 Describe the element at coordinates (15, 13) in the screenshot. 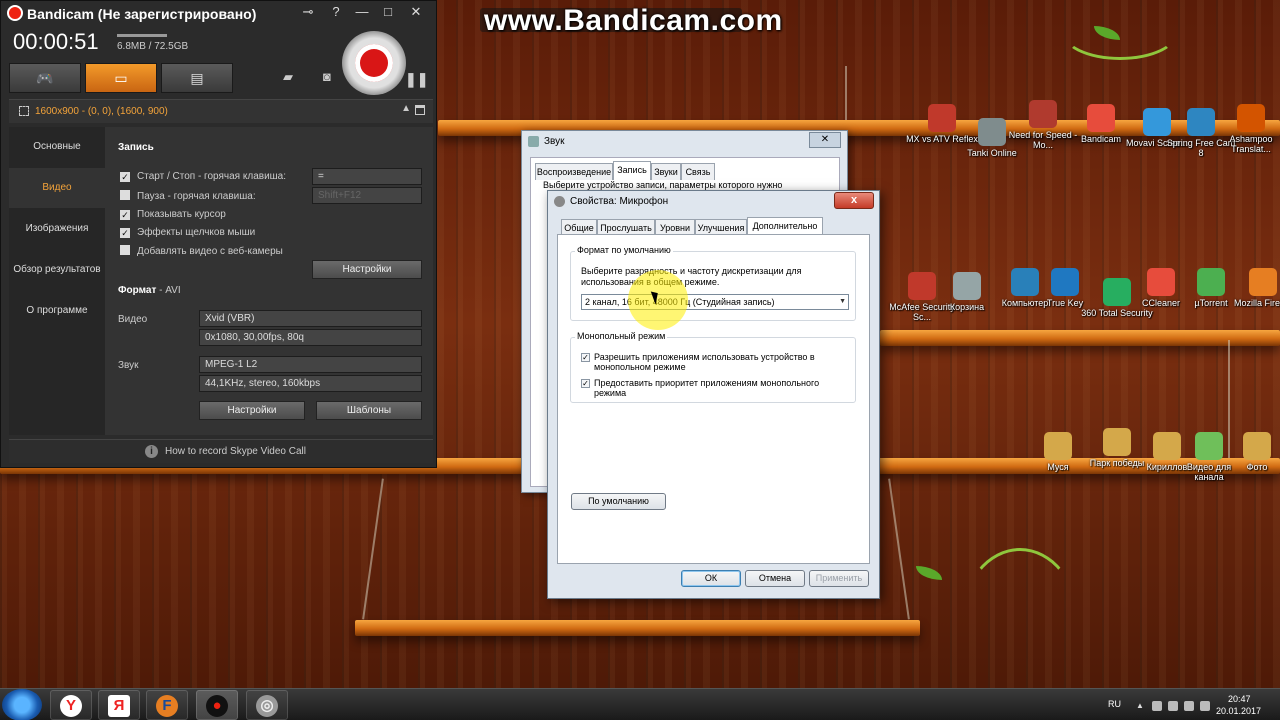

I see `bandicam-logo-icon` at that location.